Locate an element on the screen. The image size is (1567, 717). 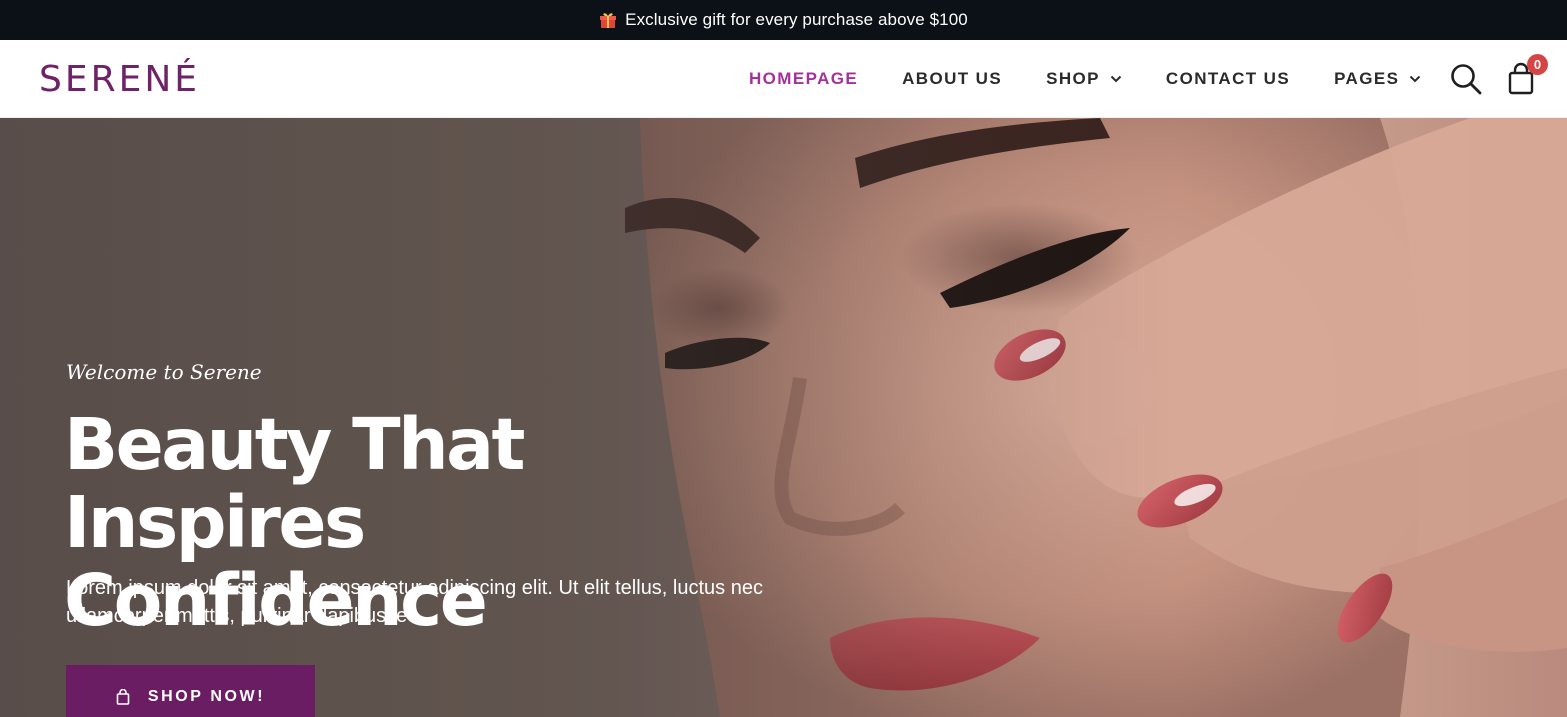
logo: SERENÉ is located at coordinates (119, 79).